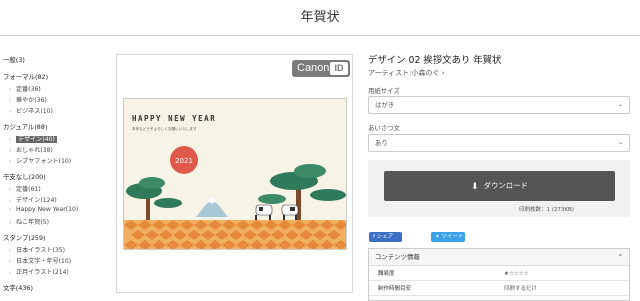 The image size is (640, 301). I want to click on sidebar-item: › シブヤフォント(10), so click(40, 160).